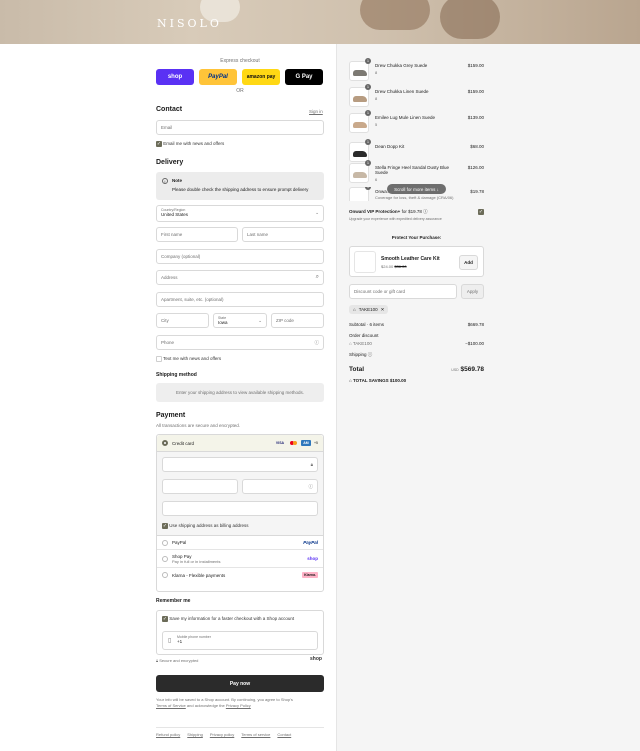 This screenshot has width=640, height=751. I want to click on klarna-logo: Klarna., so click(310, 575).